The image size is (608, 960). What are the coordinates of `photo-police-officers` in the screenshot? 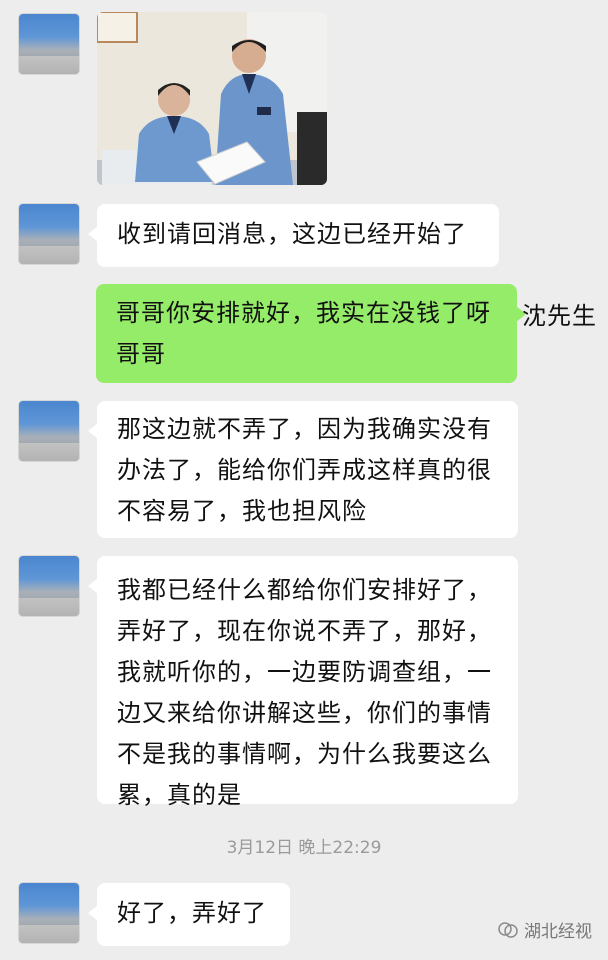 It's located at (212, 98).